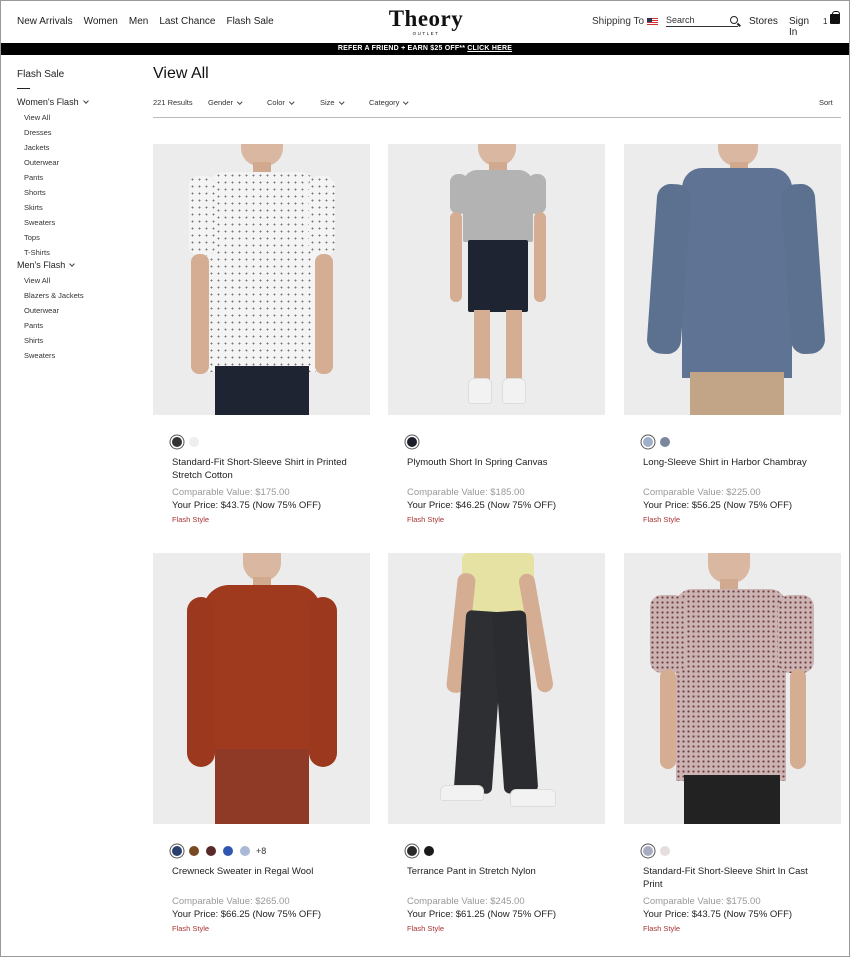  What do you see at coordinates (835, 17) in the screenshot?
I see `shopping-bag-icon` at bounding box center [835, 17].